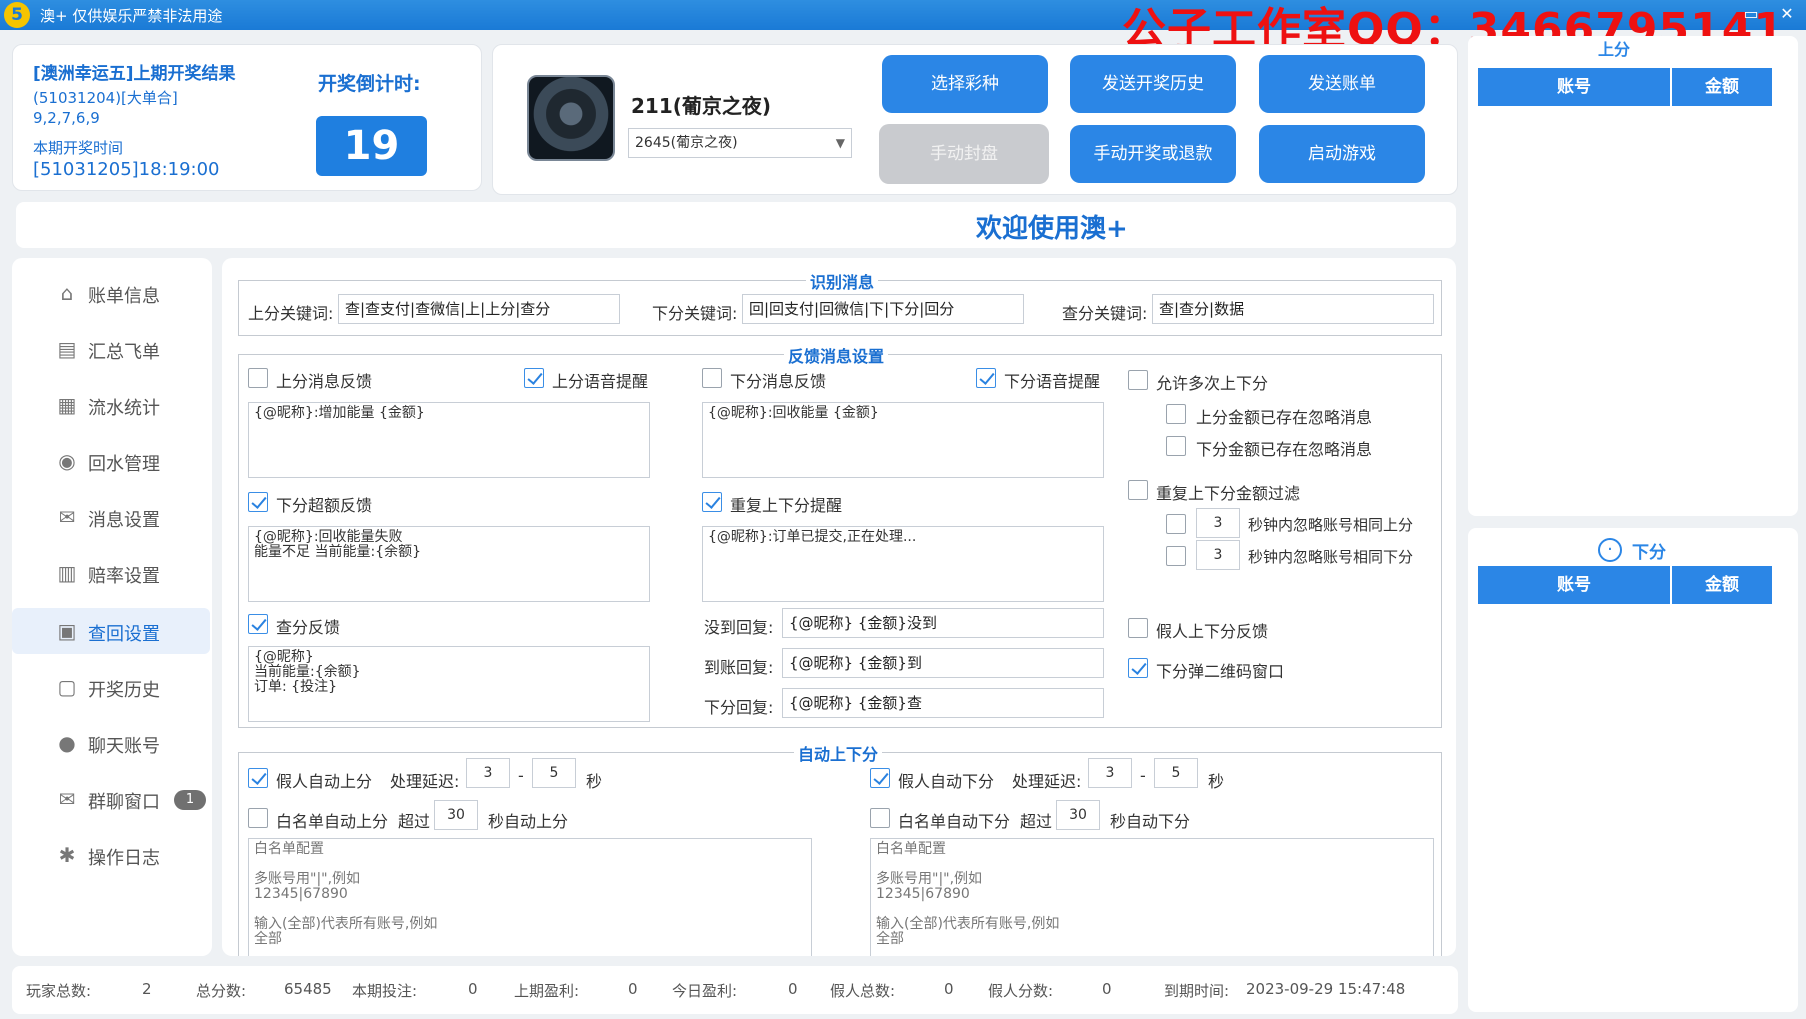 This screenshot has height=1019, width=1806. Describe the element at coordinates (258, 818) in the screenshot. I see `whitelist-up-checkbox` at that location.